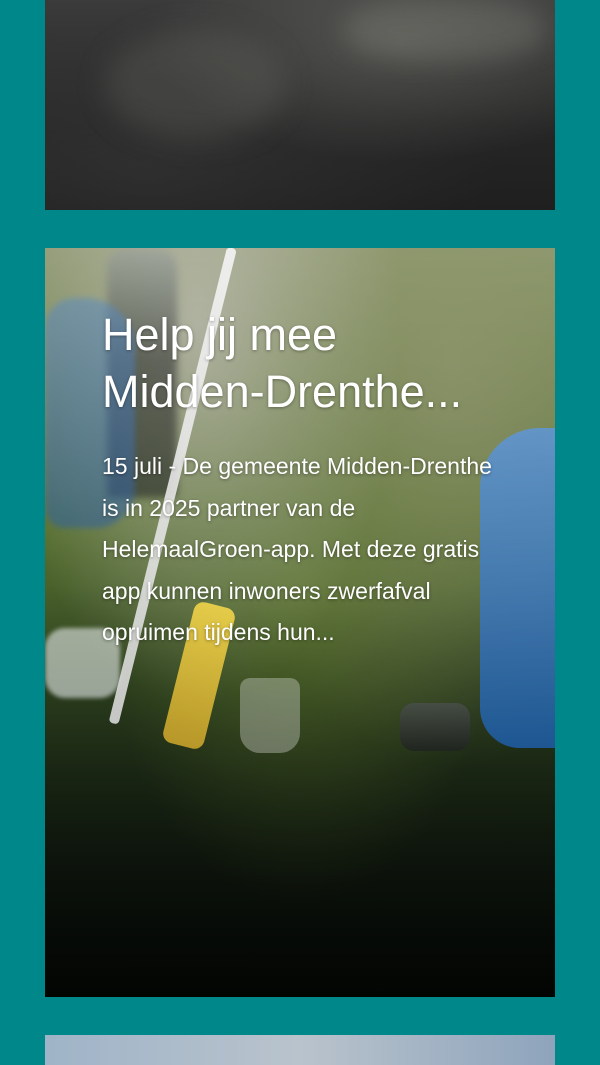  I want to click on image-bottle-litter, so click(435, 727).